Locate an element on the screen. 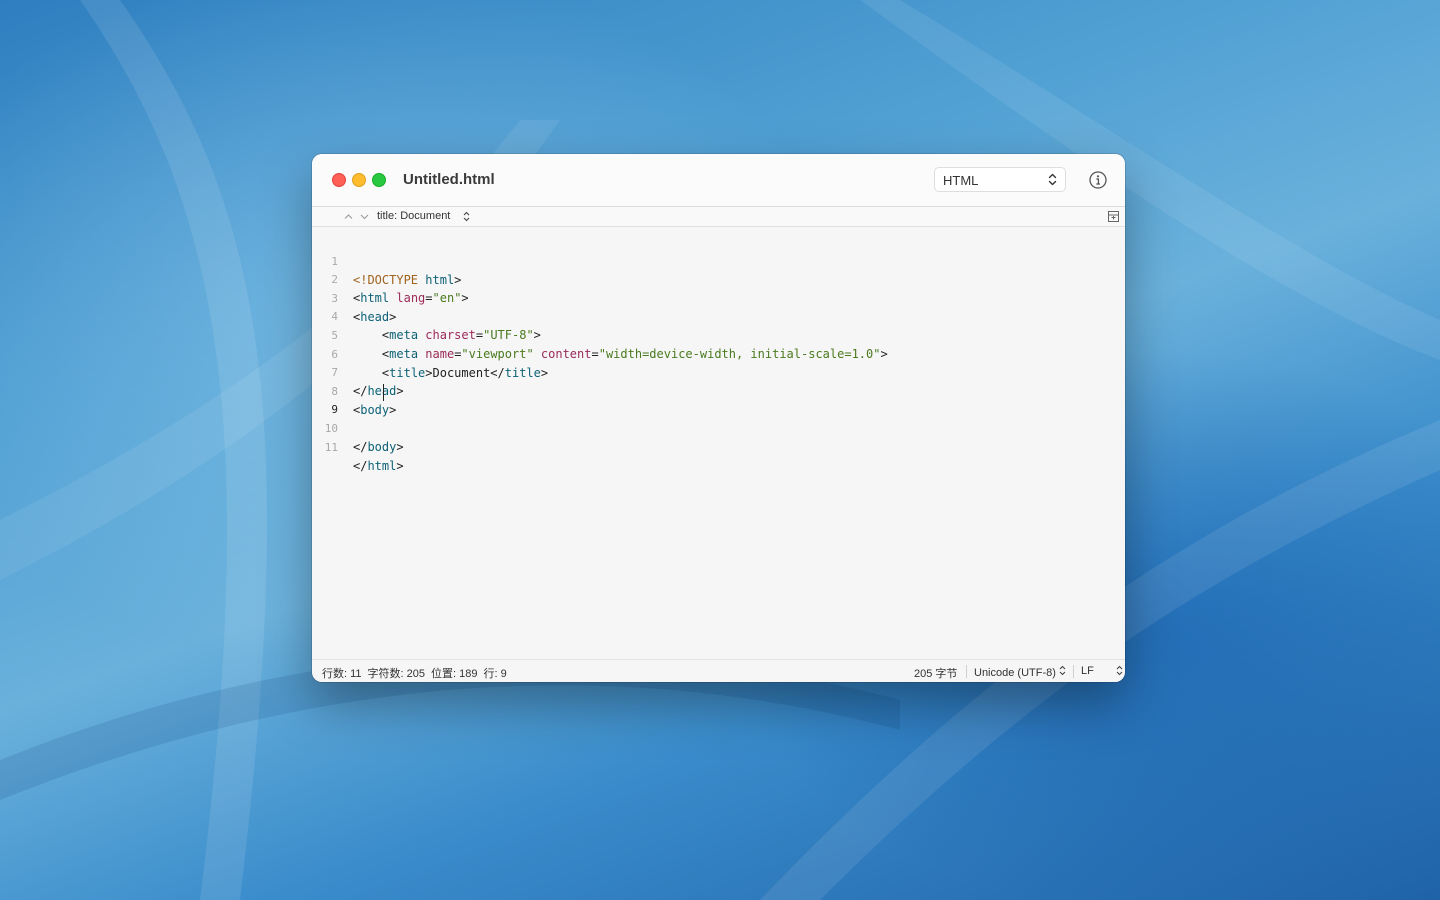  outline-symbol: title: Document is located at coordinates (413, 216).